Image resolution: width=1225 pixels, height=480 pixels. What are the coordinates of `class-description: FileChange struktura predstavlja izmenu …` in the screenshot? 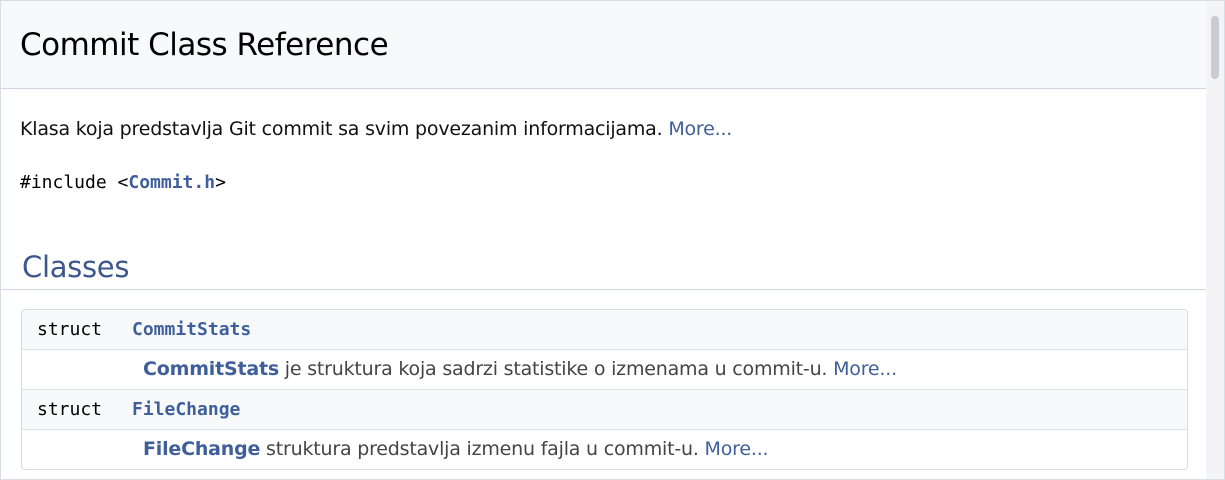 It's located at (456, 449).